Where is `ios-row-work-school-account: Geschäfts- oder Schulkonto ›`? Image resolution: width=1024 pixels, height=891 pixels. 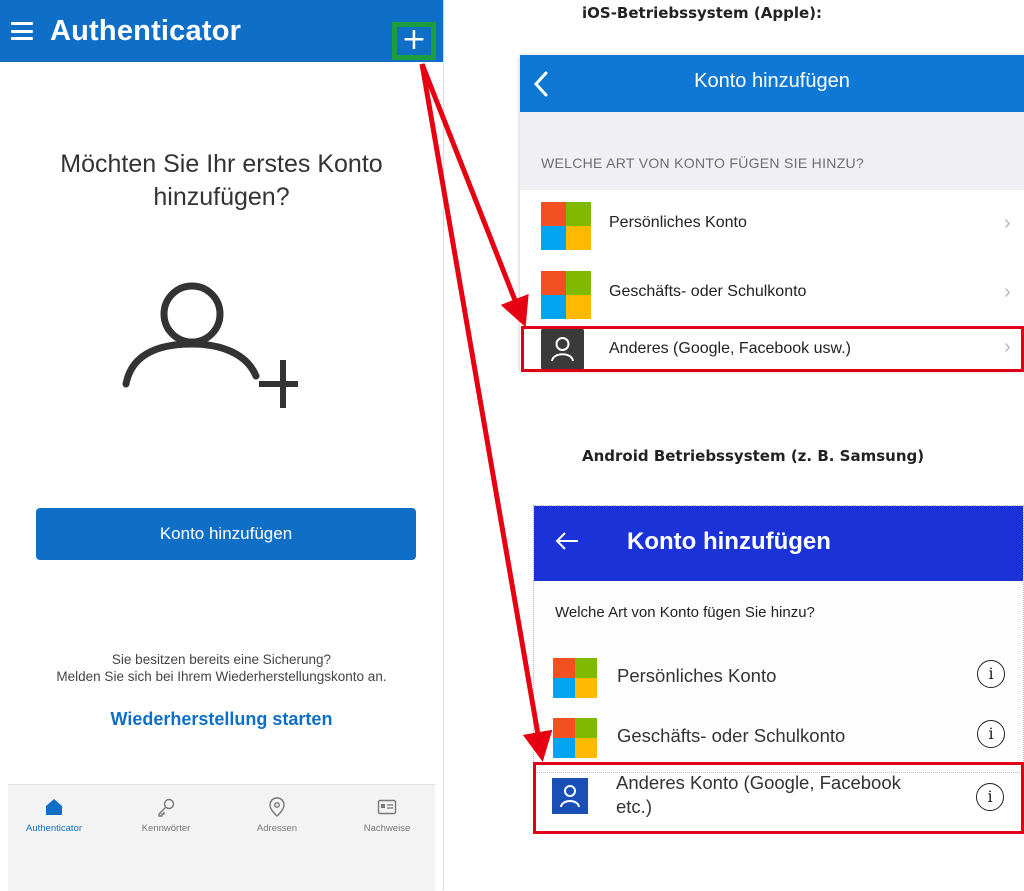 ios-row-work-school-account: Geschäfts- oder Schulkonto › is located at coordinates (772, 294).